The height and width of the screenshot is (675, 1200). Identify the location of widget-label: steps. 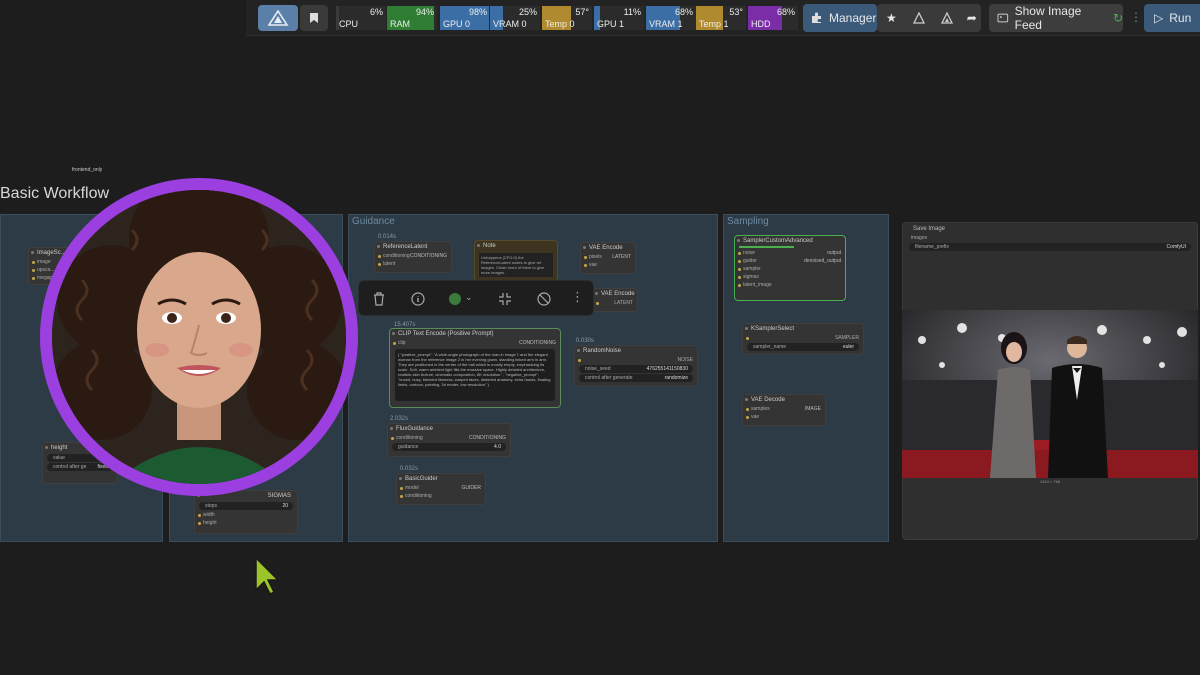
(211, 506).